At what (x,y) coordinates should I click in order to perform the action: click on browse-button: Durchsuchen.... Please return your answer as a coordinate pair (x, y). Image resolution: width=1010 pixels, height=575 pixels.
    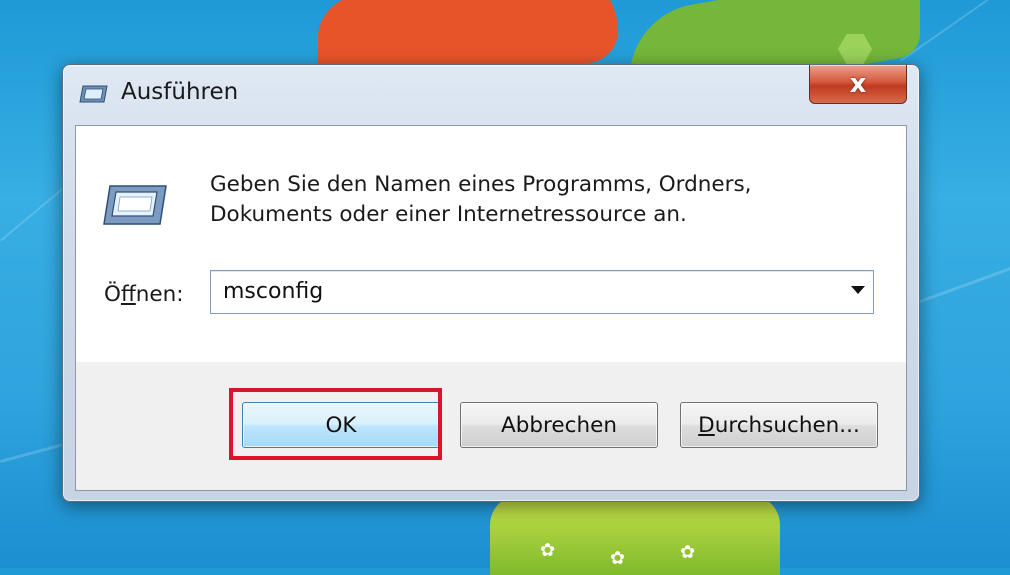
    Looking at the image, I should click on (779, 425).